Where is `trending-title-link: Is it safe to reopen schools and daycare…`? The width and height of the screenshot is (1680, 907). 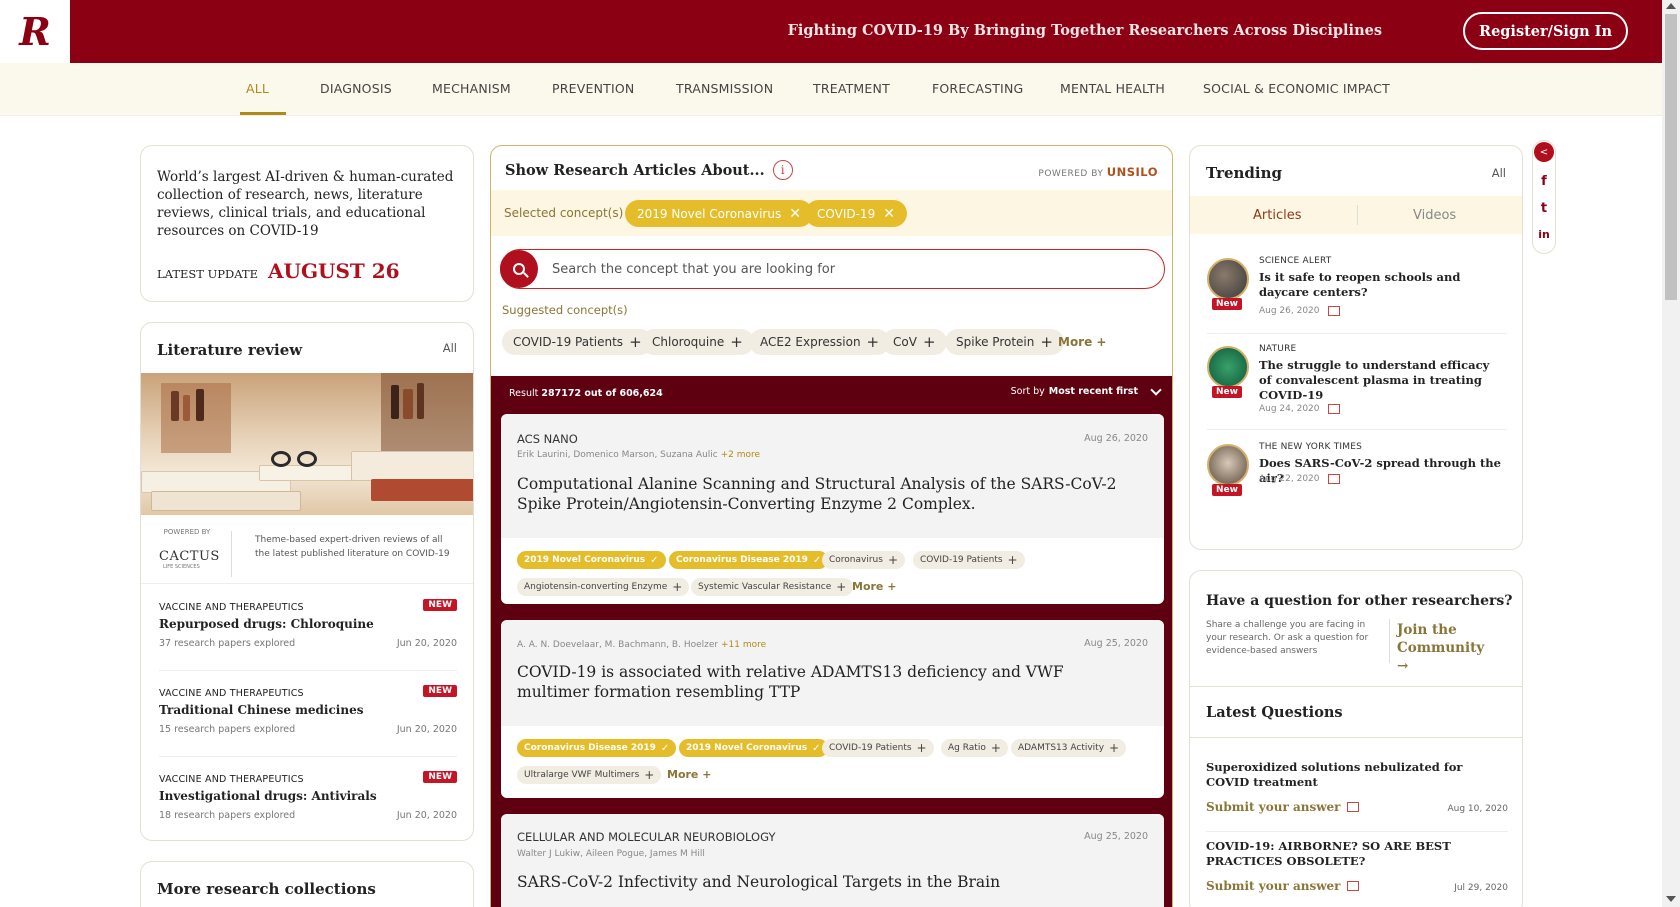 trending-title-link: Is it safe to reopen schools and daycare… is located at coordinates (1381, 285).